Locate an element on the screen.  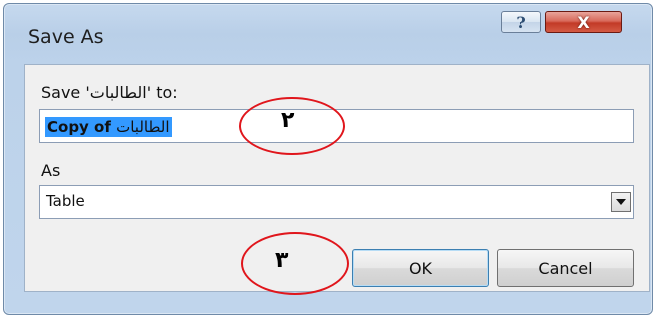
dialog-title: Save As is located at coordinates (66, 37).